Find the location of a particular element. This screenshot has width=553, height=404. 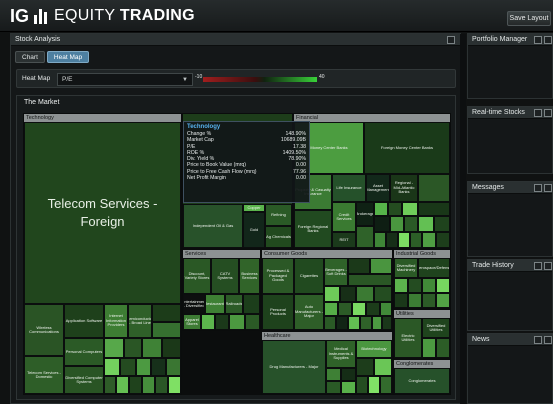

cell-entertainment-diversified: Entertainment - Diversified is located at coordinates (194, 304).